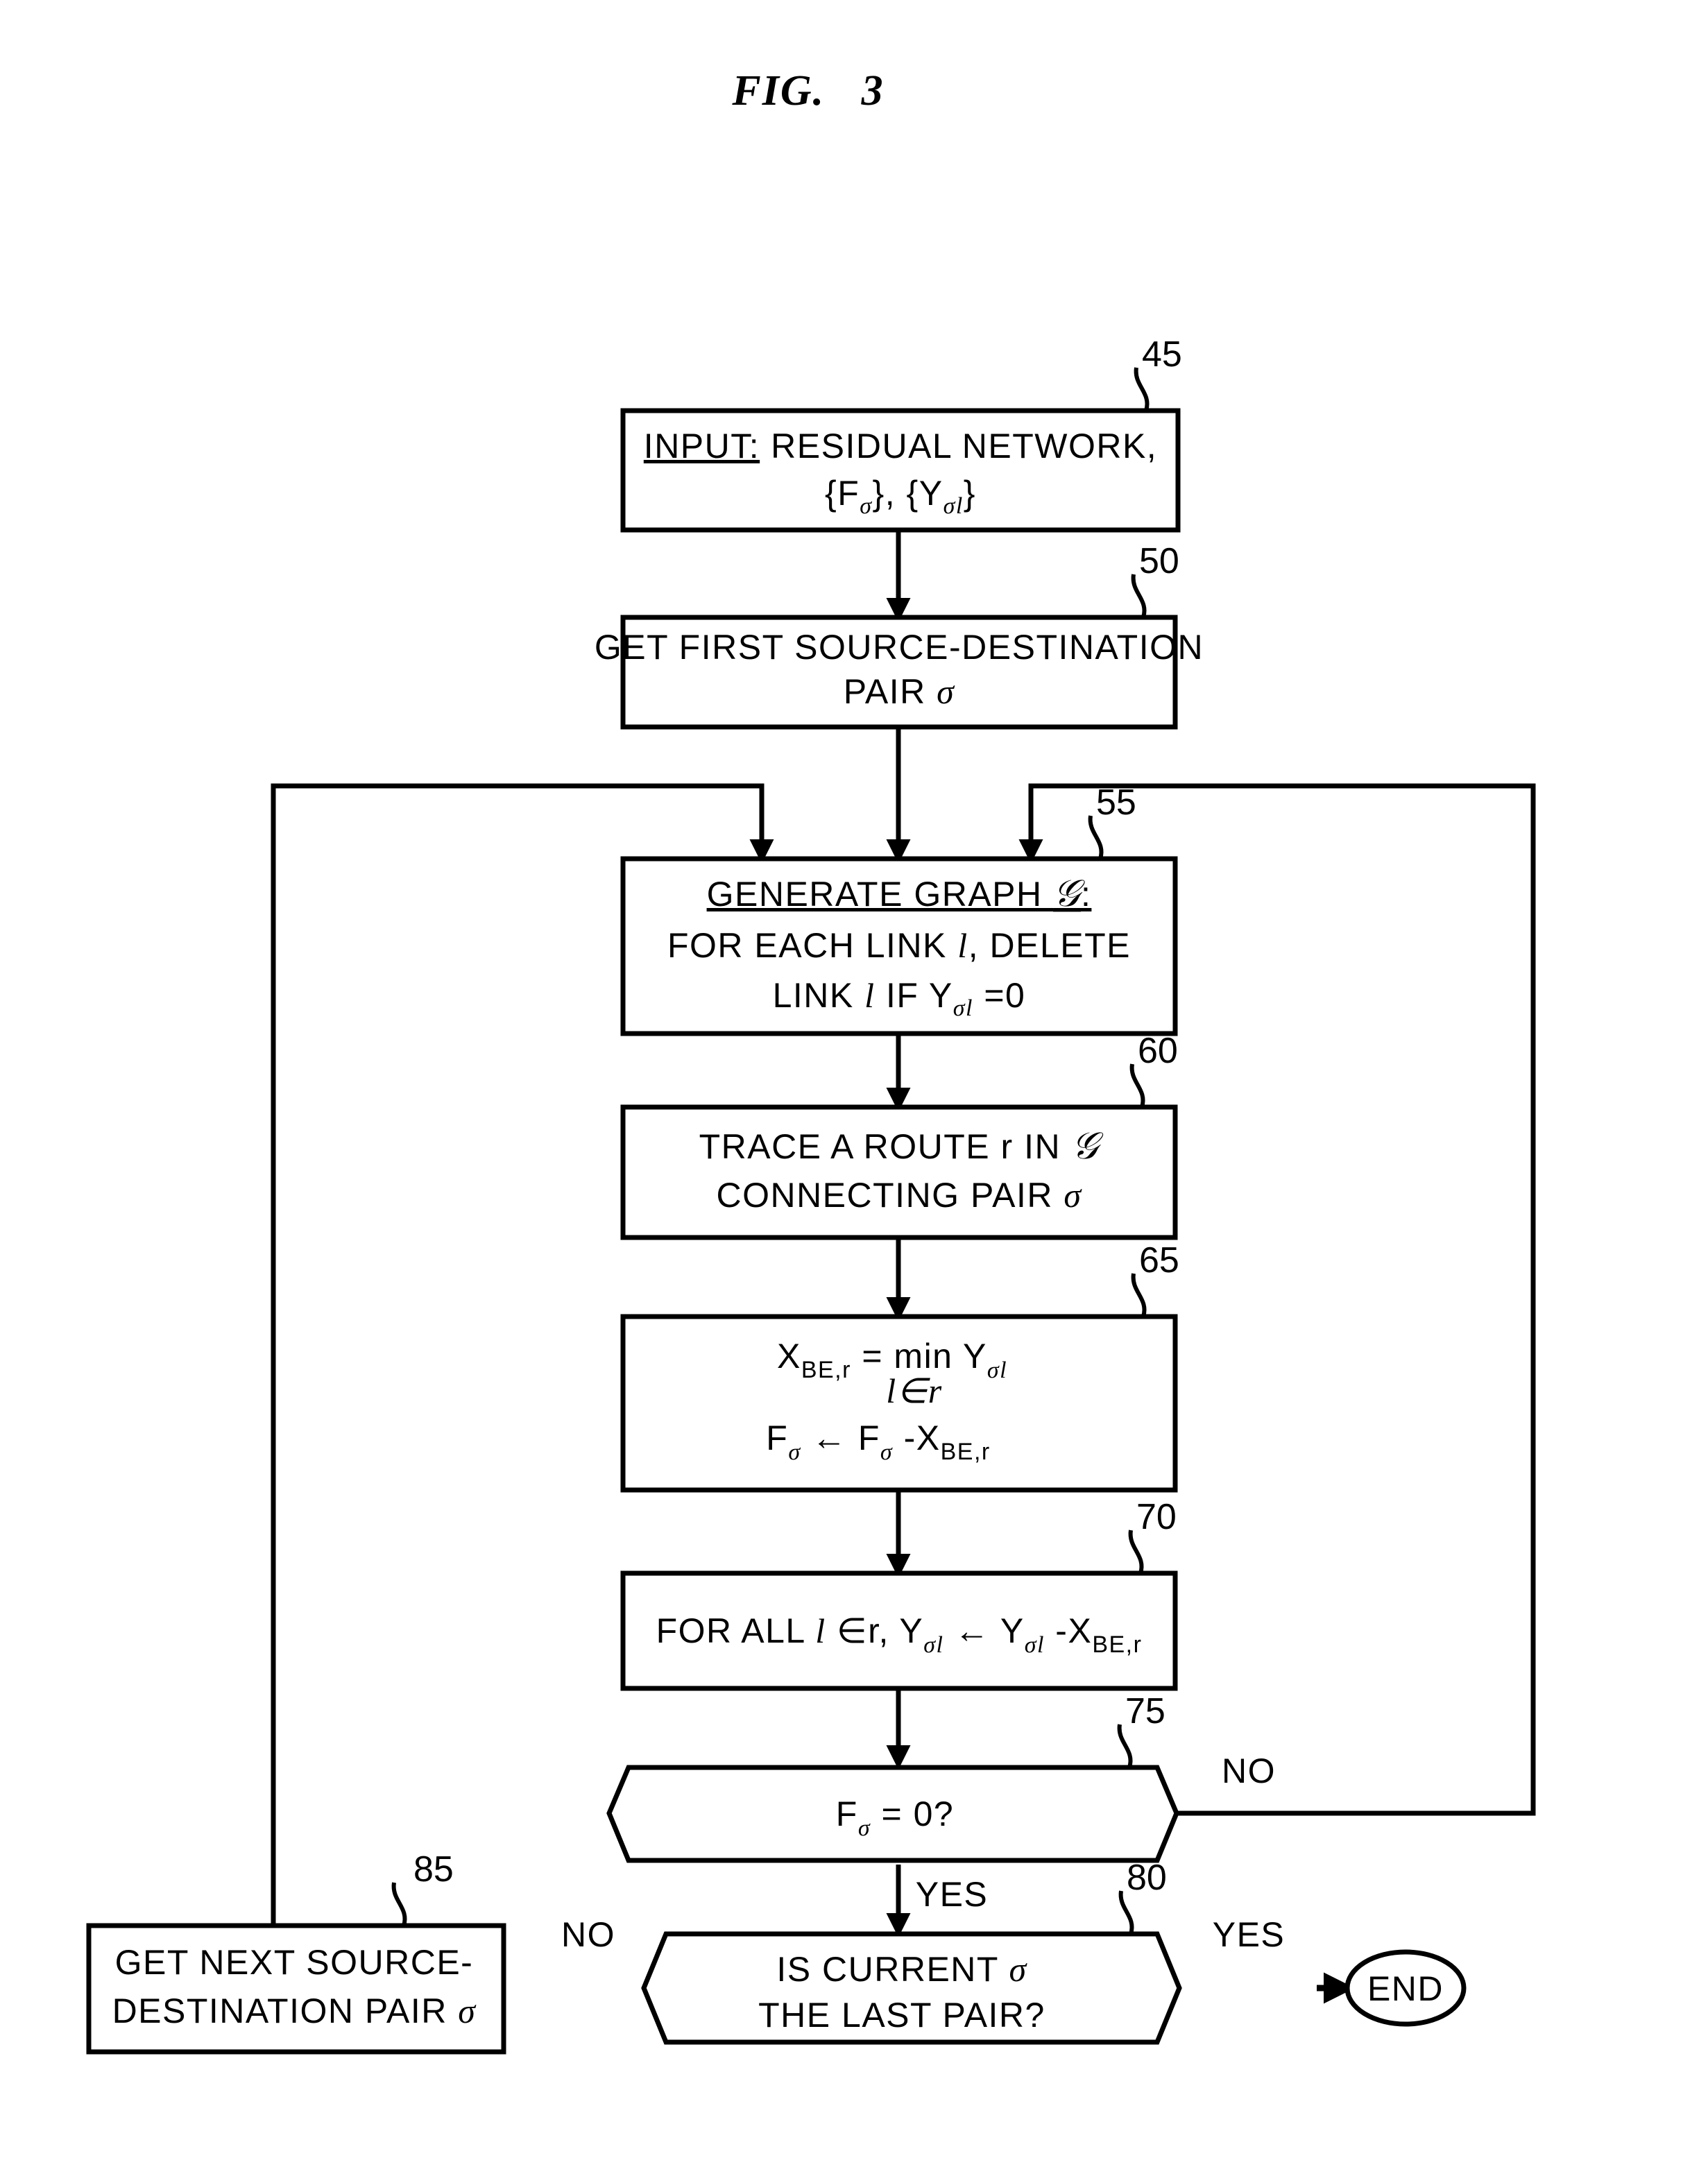  Describe the element at coordinates (953, 1894) in the screenshot. I see `edge-label-75-yes: YES` at that location.